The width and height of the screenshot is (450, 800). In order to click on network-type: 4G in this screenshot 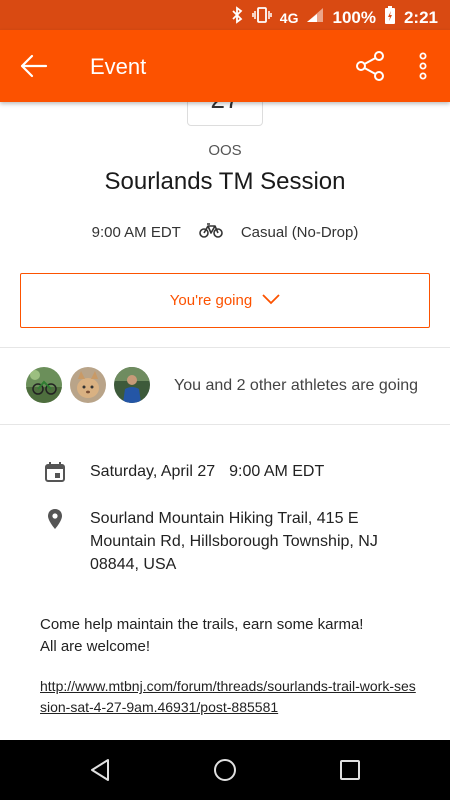, I will do `click(289, 17)`.